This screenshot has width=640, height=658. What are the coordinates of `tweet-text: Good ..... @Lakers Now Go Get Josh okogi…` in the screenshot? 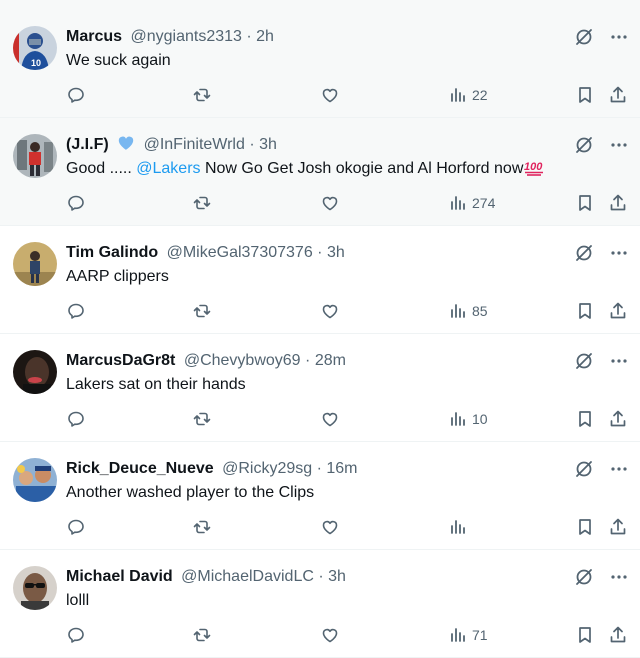 It's located at (305, 169).